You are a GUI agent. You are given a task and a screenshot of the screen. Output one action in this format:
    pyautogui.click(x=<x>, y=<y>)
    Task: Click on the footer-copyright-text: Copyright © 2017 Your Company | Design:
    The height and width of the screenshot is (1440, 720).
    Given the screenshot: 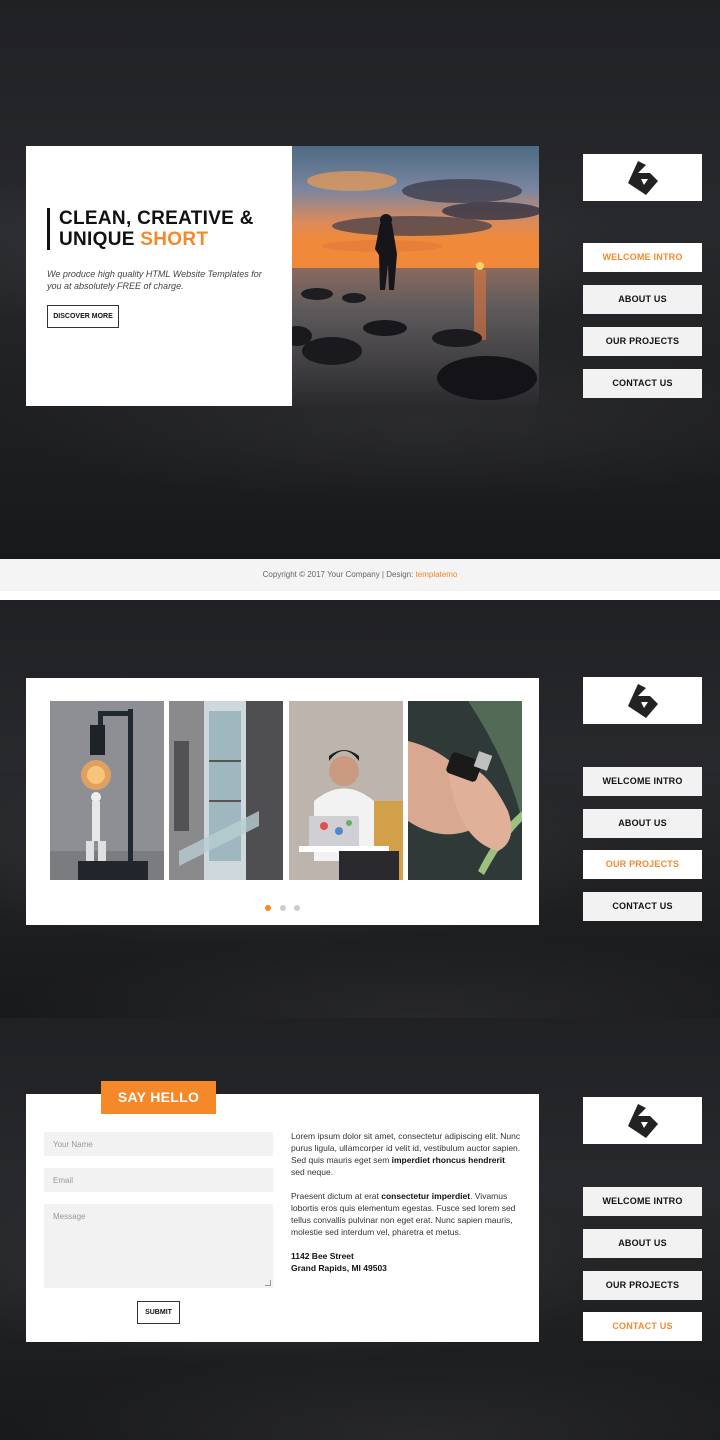 What is the action you would take?
    pyautogui.click(x=339, y=574)
    